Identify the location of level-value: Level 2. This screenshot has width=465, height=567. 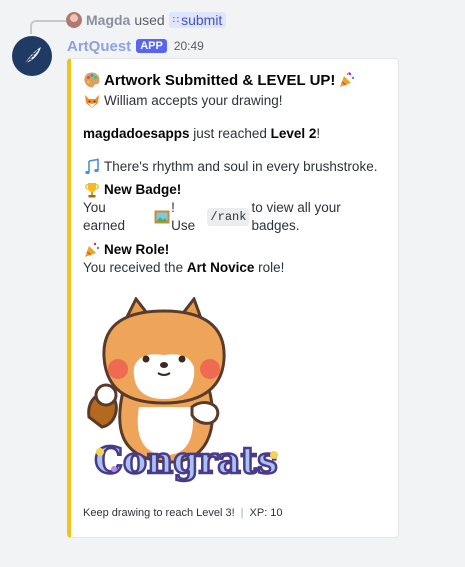
(293, 133).